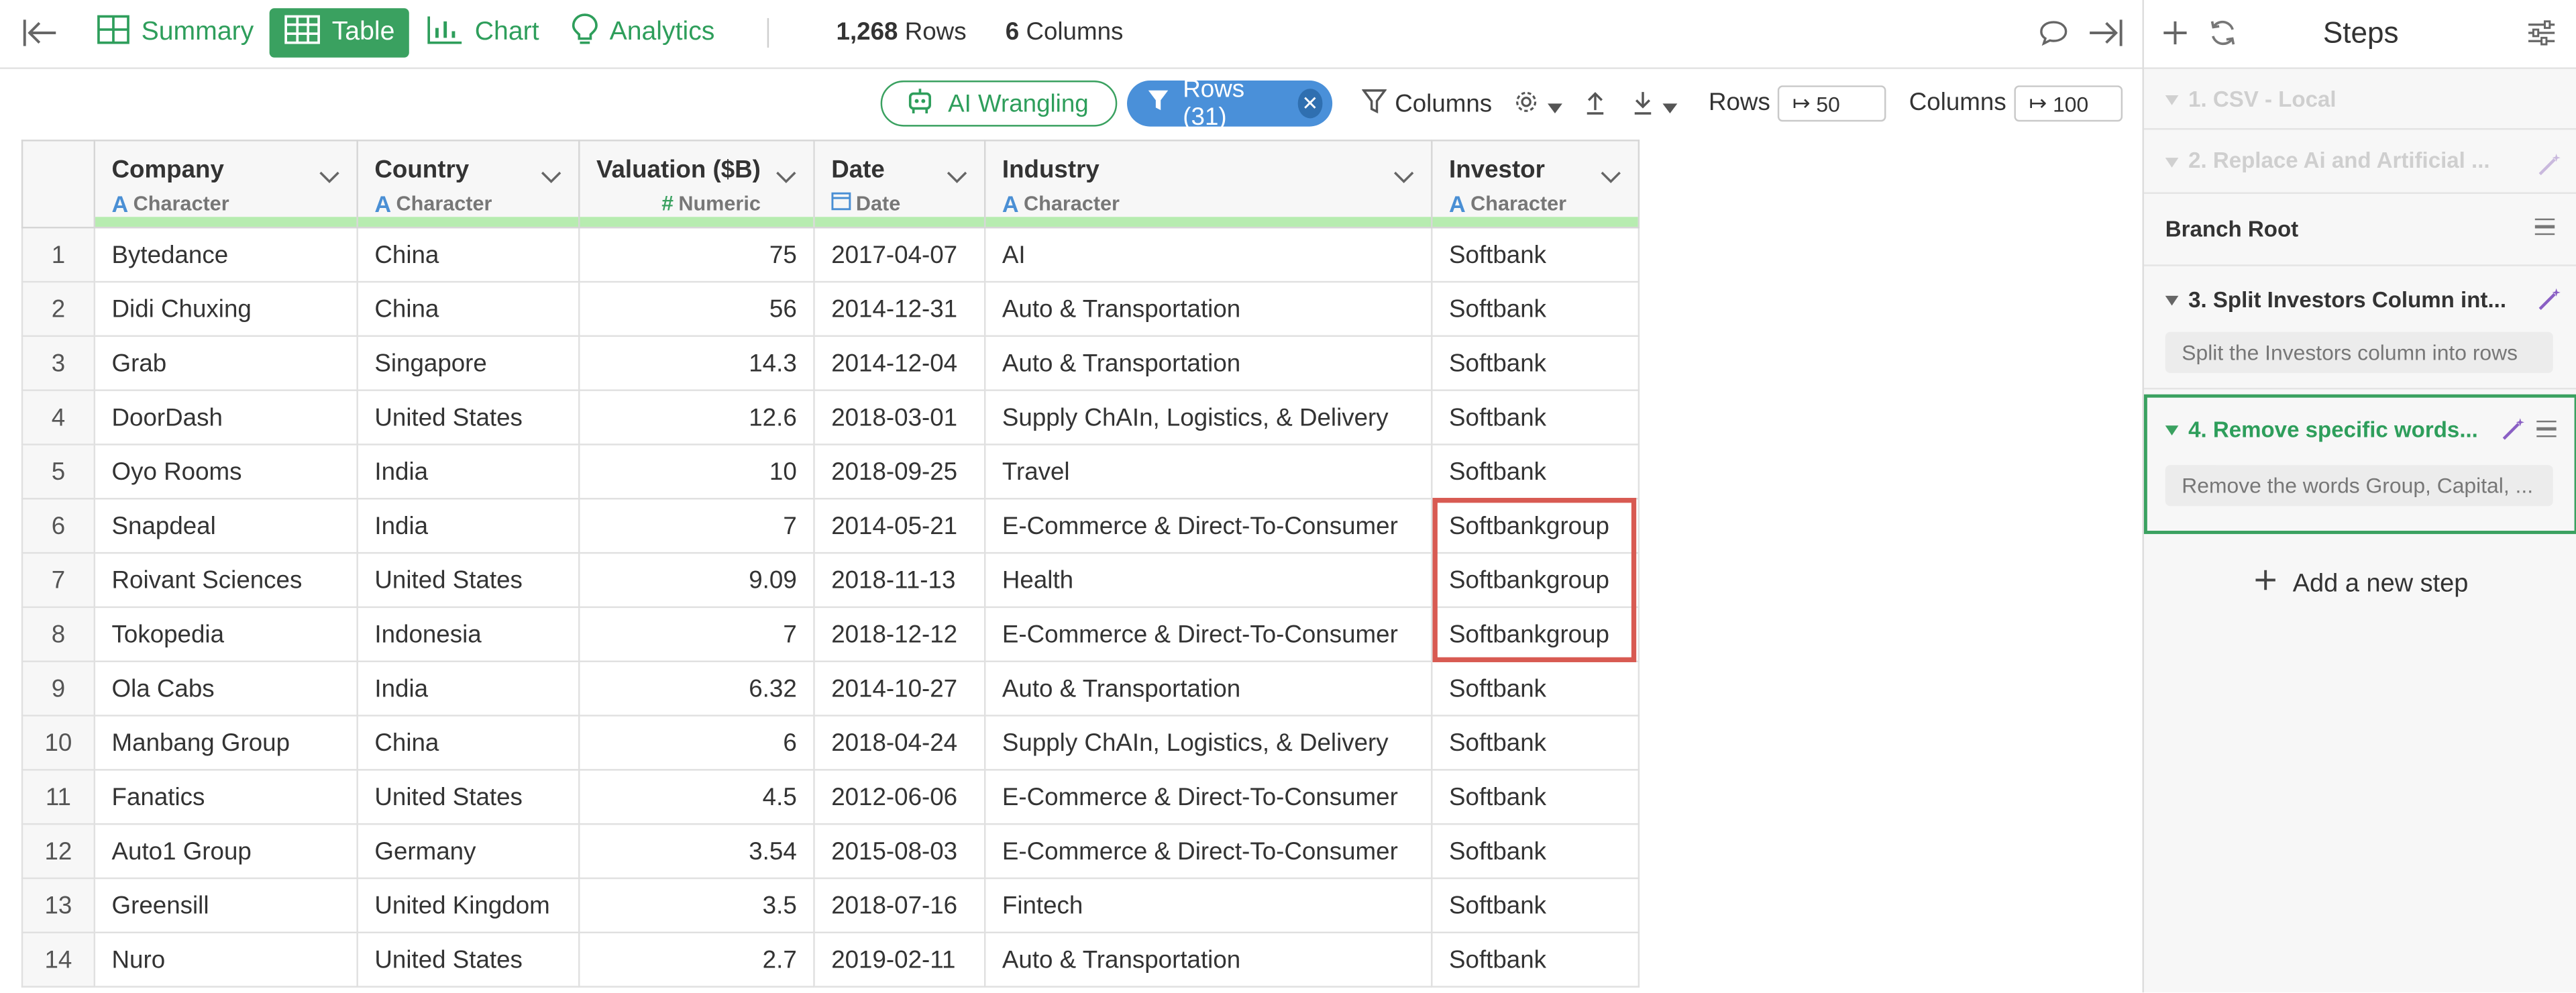 The image size is (2576, 993). I want to click on step-csv-local: 1. CSV - Local, so click(2359, 99).